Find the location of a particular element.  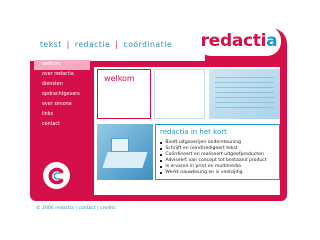

summary-title: redactia in het kort is located at coordinates (193, 132).